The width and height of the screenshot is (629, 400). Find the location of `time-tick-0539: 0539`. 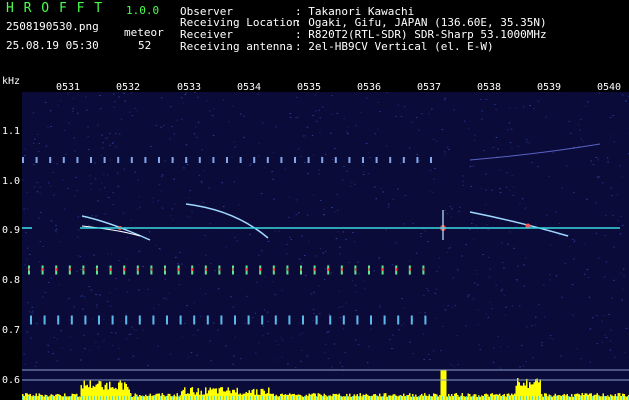

time-tick-0539: 0539 is located at coordinates (549, 87).